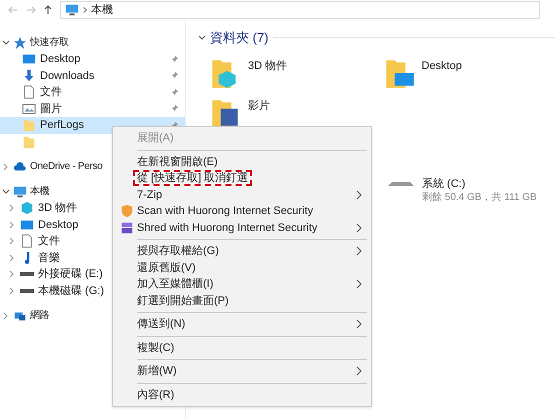  I want to click on drive-detail: 剩餘 50.4 GB，共 111 GB, so click(479, 197).